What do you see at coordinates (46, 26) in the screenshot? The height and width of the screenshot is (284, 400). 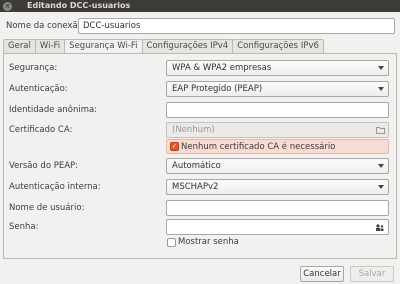 I see `connection-name-label: Nome da conexão:` at bounding box center [46, 26].